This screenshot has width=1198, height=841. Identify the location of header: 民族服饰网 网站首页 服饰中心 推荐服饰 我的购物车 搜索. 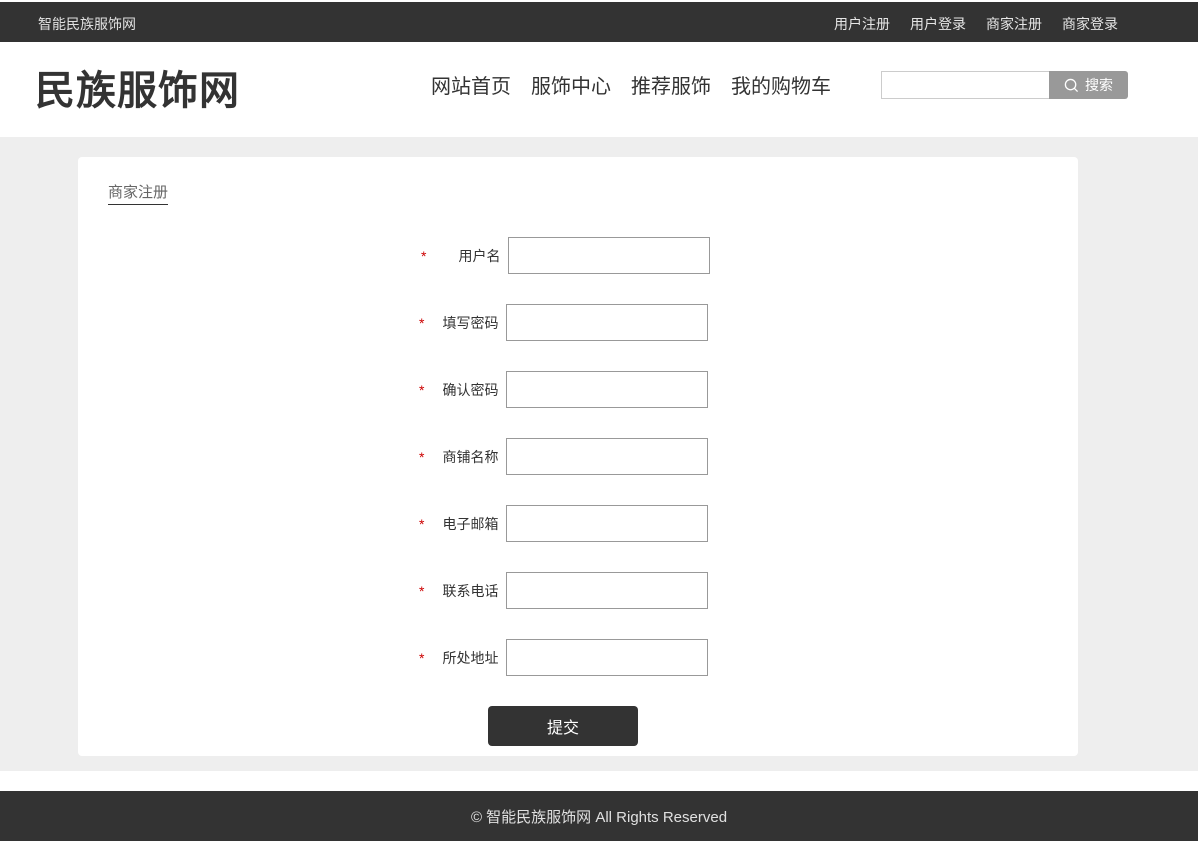
(599, 89).